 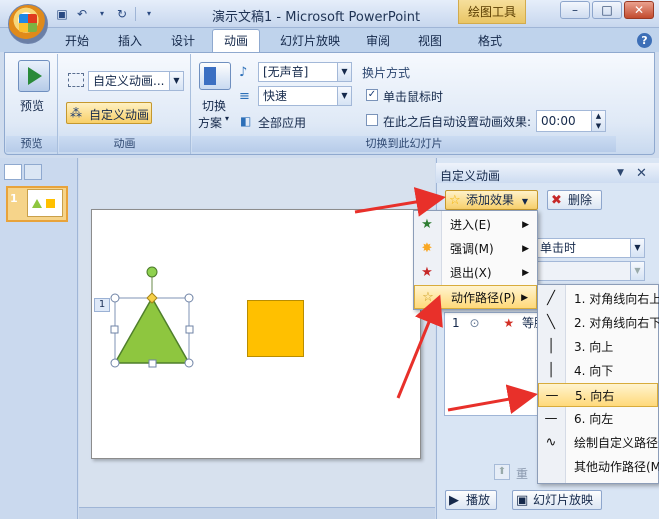 I want to click on panel-tabs, so click(x=24, y=172).